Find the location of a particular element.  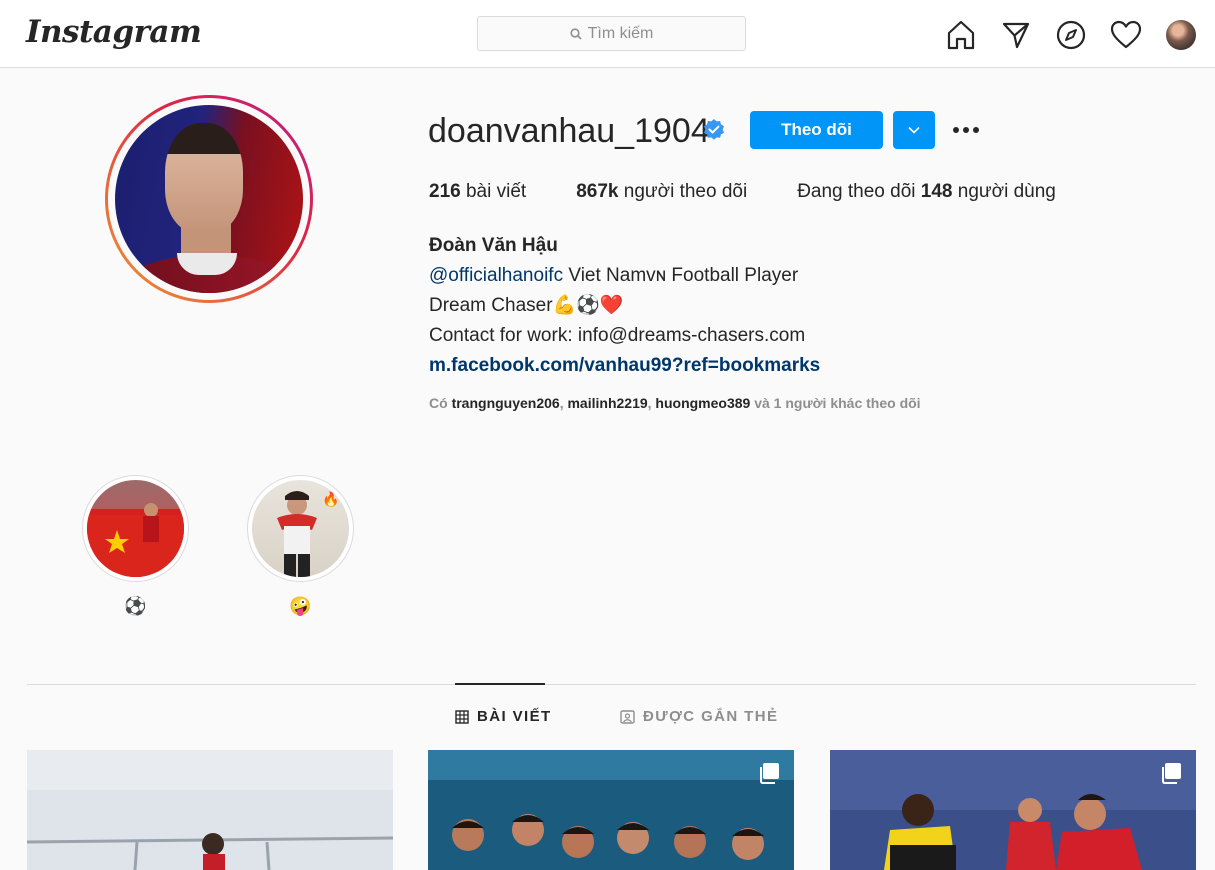

posts-count: 216 bài viết is located at coordinates (478, 191).